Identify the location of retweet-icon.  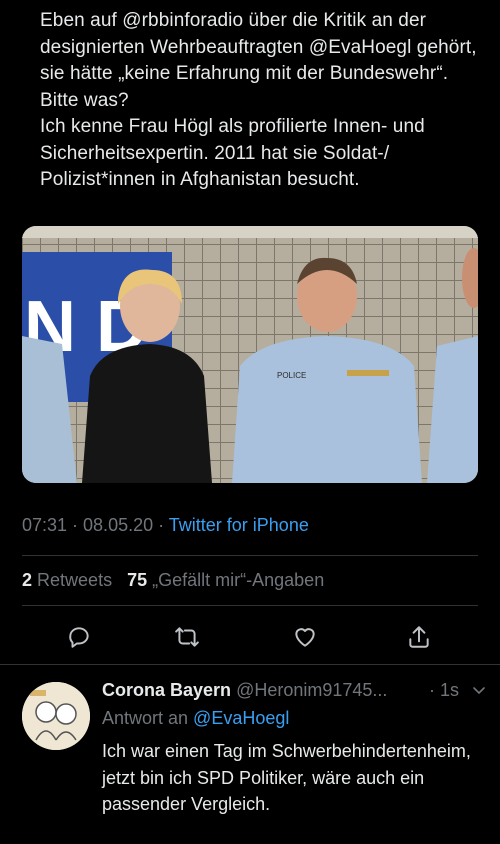
(187, 637).